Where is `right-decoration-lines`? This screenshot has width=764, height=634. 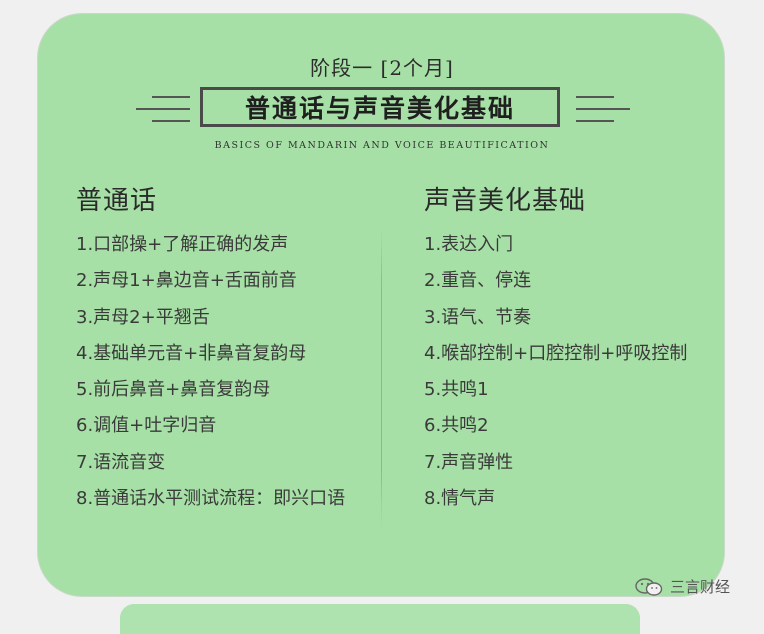 right-decoration-lines is located at coordinates (603, 110).